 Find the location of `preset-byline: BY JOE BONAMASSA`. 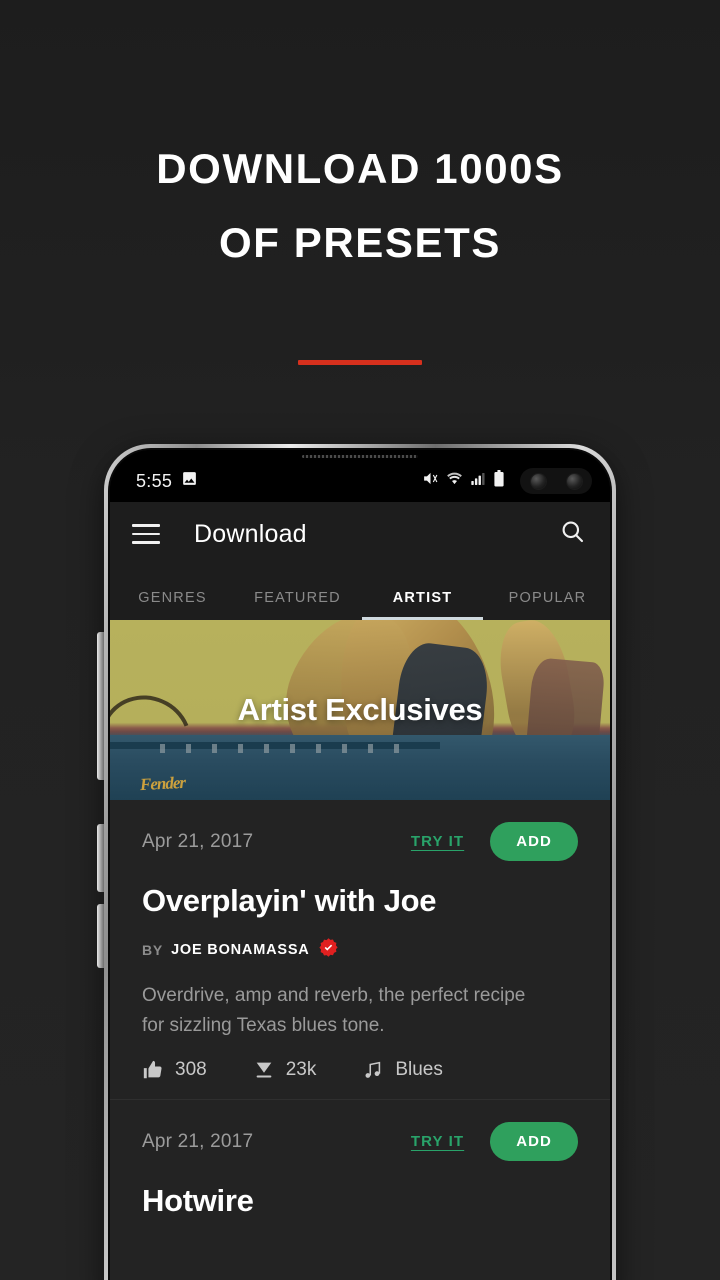

preset-byline: BY JOE BONAMASSA is located at coordinates (360, 950).